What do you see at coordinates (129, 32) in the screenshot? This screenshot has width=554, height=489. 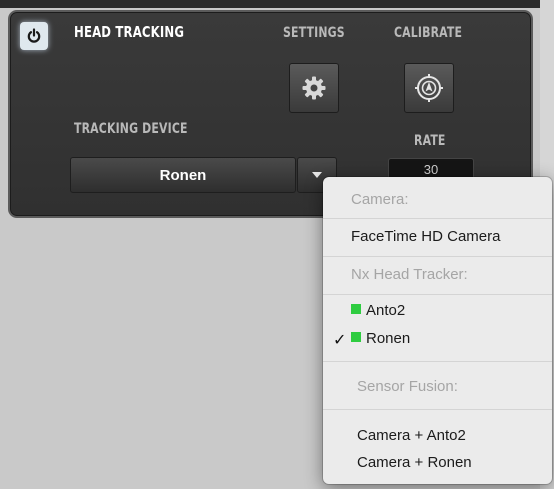 I see `panel-title: HEAD TRACKING` at bounding box center [129, 32].